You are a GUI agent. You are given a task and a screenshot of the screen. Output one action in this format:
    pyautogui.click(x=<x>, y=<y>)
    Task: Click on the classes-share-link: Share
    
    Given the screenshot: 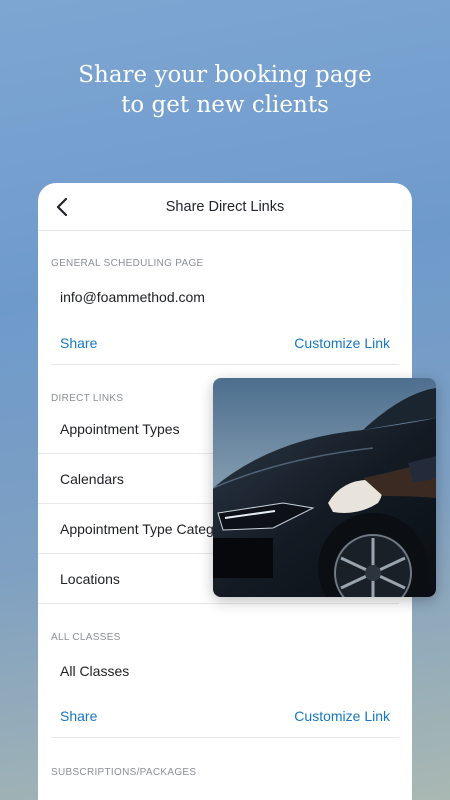 What is the action you would take?
    pyautogui.click(x=78, y=716)
    